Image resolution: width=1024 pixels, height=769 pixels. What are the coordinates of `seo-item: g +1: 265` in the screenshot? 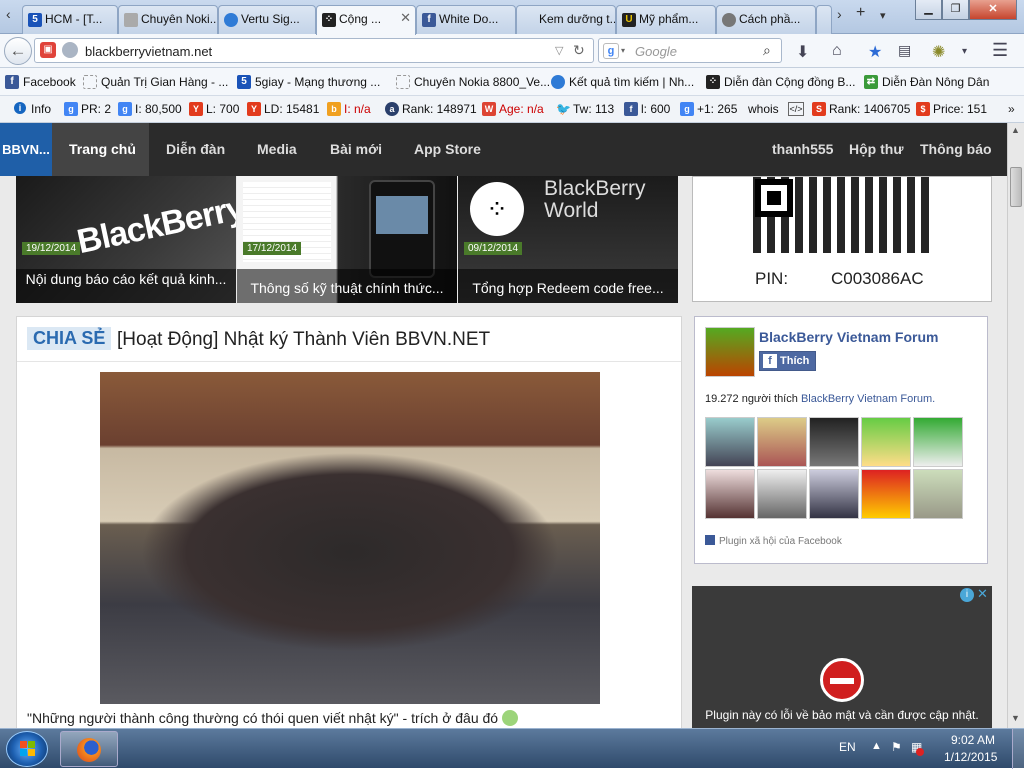 It's located at (708, 109).